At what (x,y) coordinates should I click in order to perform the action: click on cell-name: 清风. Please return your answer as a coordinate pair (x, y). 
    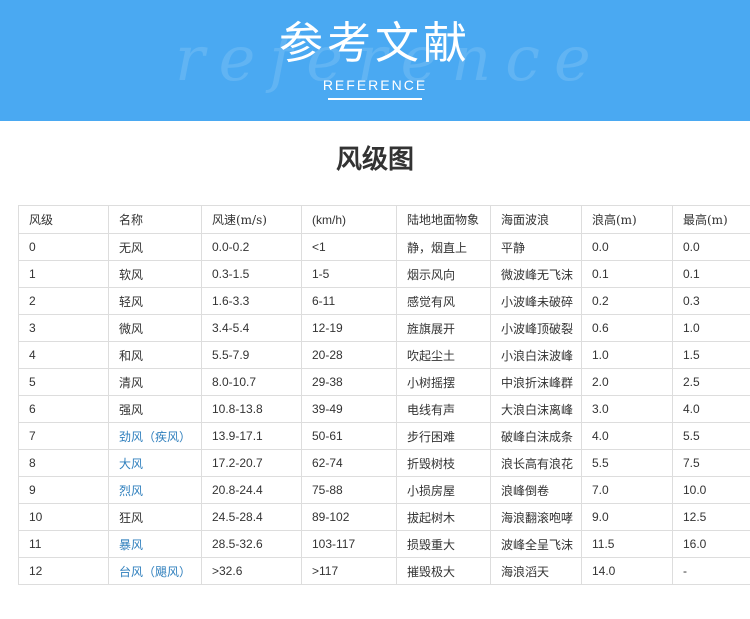
    Looking at the image, I should click on (155, 382).